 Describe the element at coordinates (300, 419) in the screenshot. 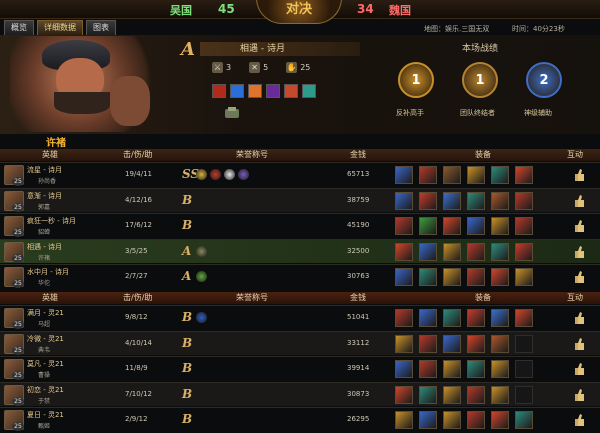

I see `player-row: 25 夏日 - 灵21 甄姬 2/9/12 B 26295` at that location.